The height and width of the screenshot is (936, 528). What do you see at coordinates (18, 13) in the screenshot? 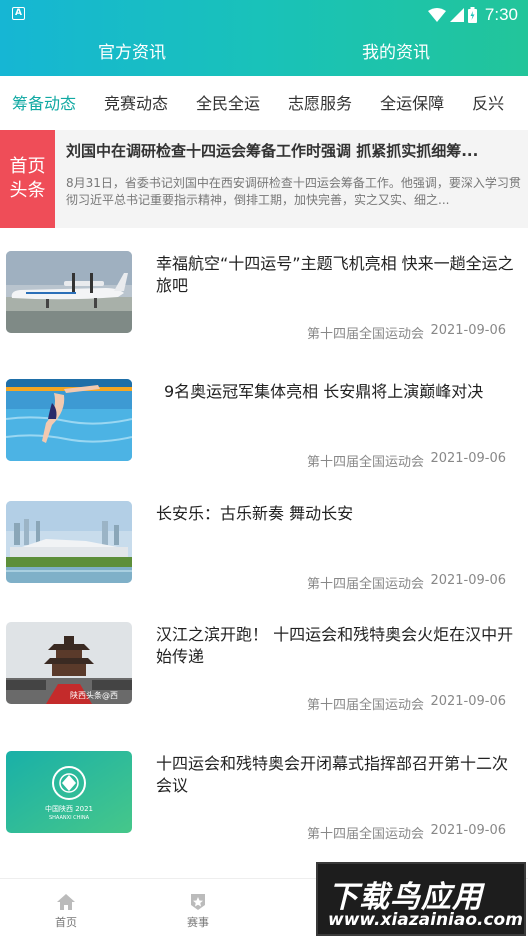
I see `app-notification-icon: A` at bounding box center [18, 13].